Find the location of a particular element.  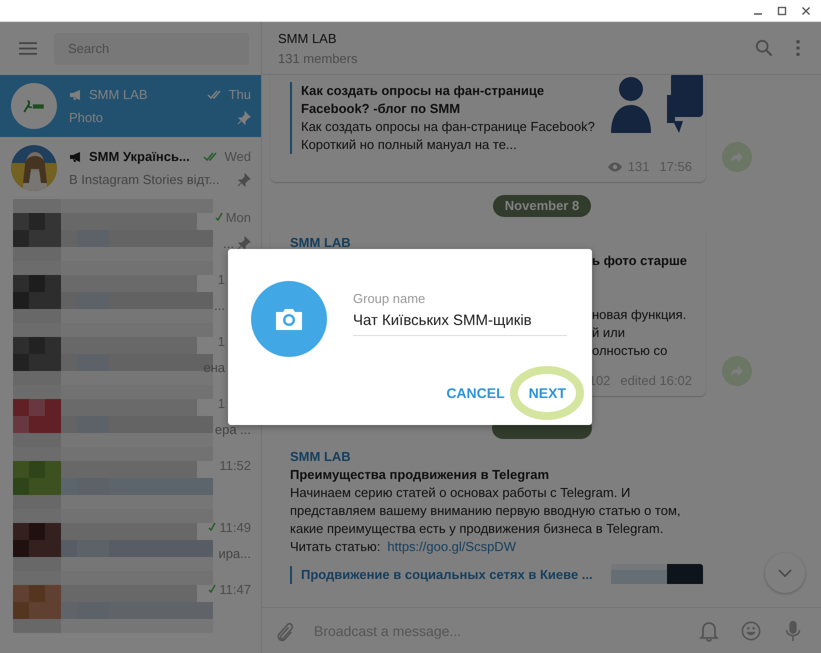

message-text: Начинаем серию статей о основах работы с Telegram. И представляем вашему вниманию первую вводную статью о том, какие преимущества есть у продвижения бизнеса в Telegram. is located at coordinates (486, 511).